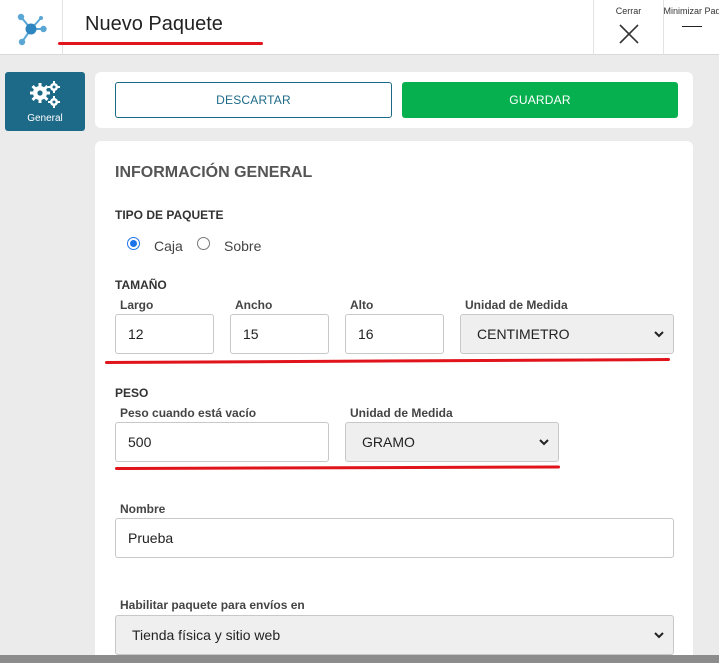  What do you see at coordinates (212, 605) in the screenshot?
I see `enable-label: Habilitar paquete para envíos en` at bounding box center [212, 605].